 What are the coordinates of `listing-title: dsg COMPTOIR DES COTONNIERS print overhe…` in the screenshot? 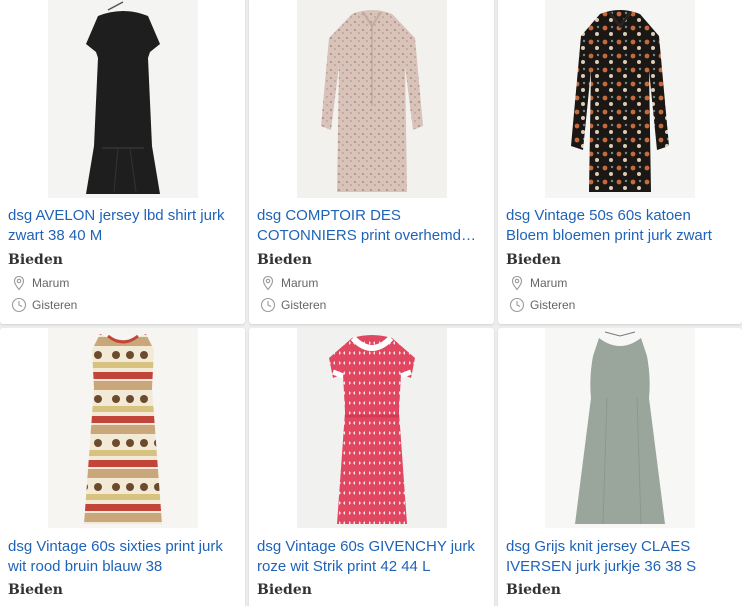 It's located at (372, 226).